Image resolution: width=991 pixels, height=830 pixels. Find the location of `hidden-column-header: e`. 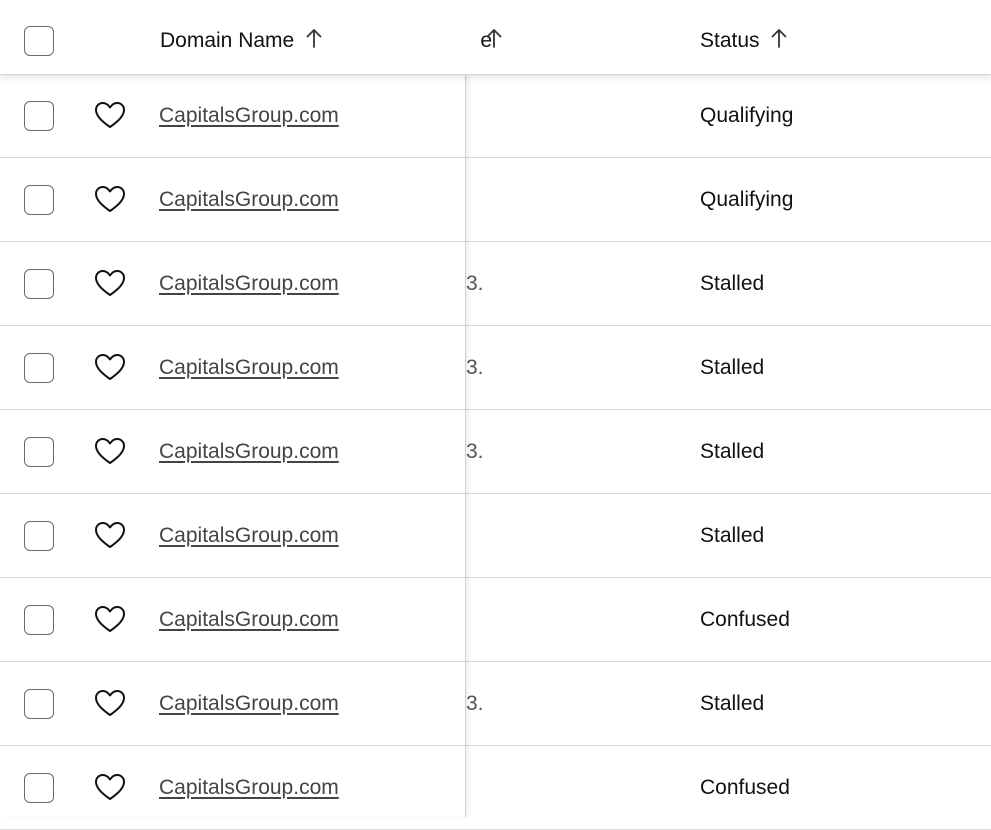

hidden-column-header: e is located at coordinates (489, 41).